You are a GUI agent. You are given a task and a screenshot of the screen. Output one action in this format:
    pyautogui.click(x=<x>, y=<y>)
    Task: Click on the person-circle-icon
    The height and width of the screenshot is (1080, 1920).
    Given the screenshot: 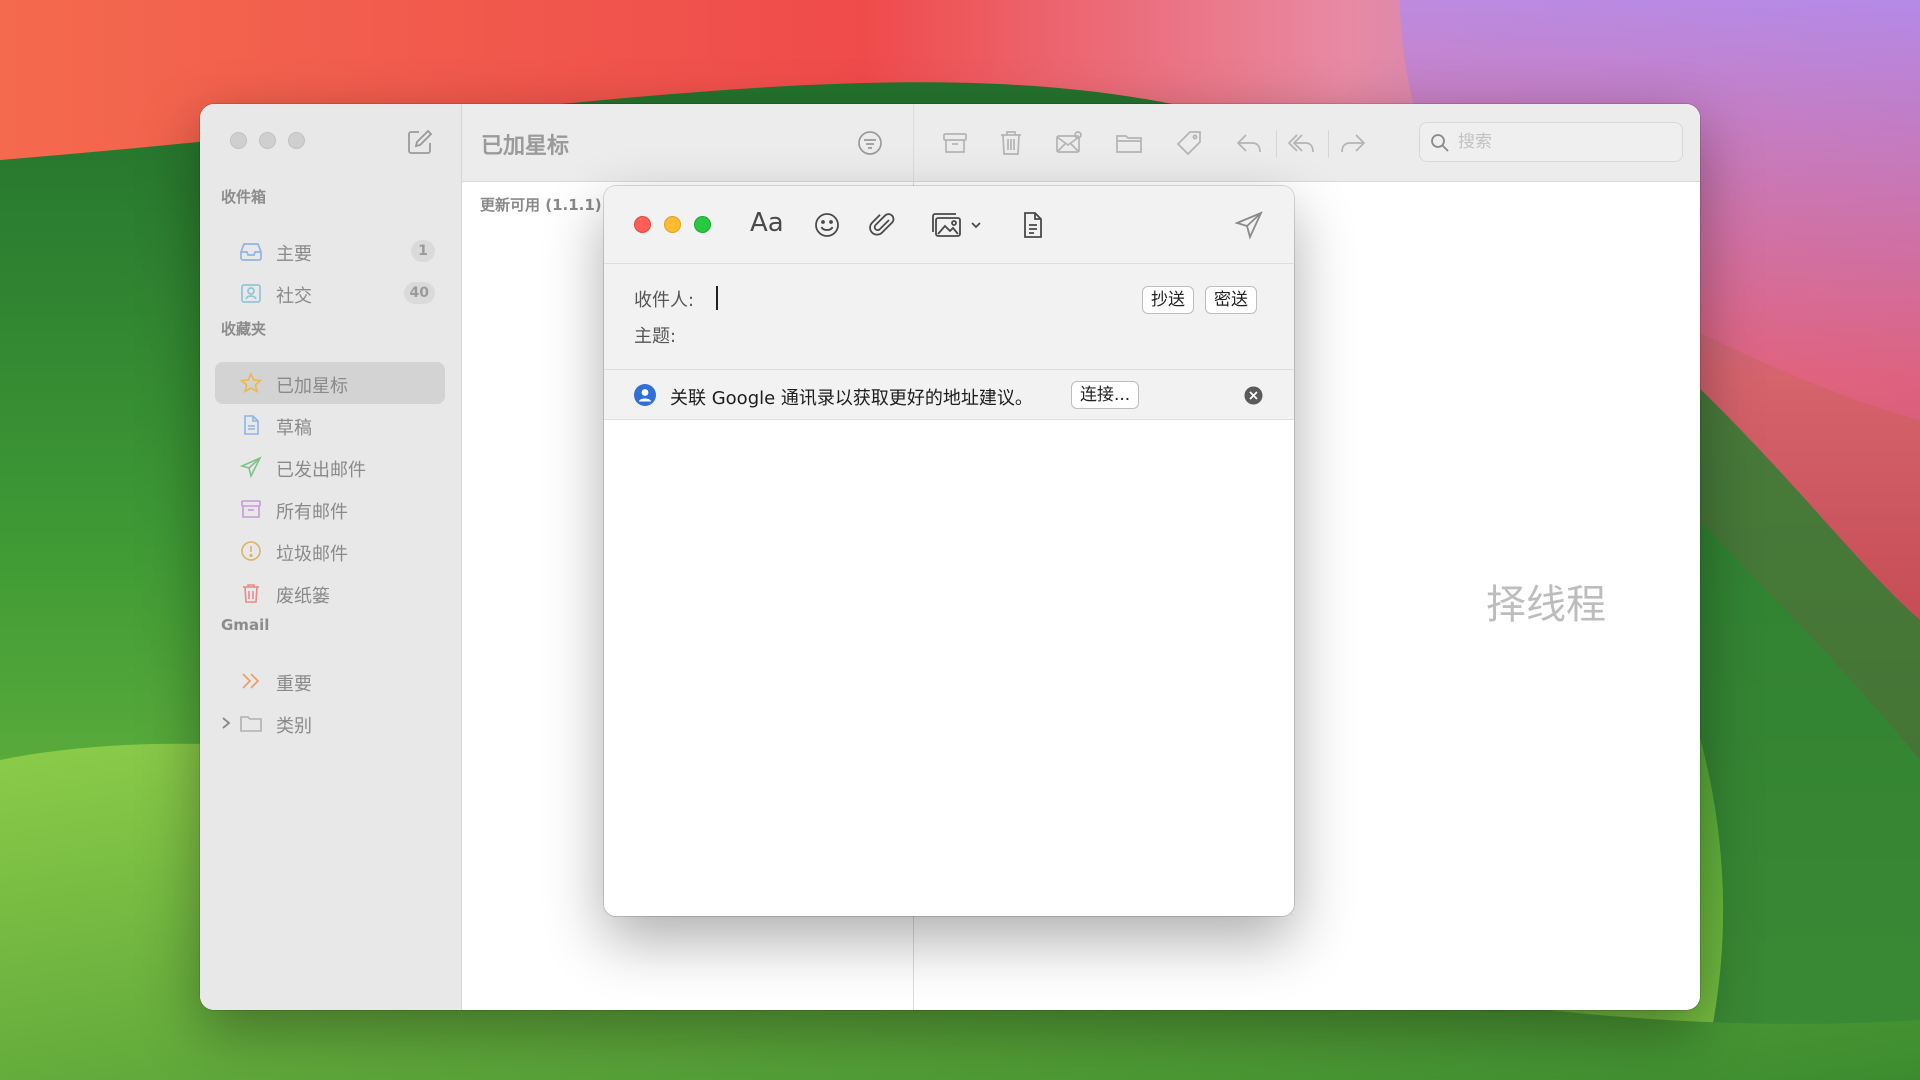 What is the action you would take?
    pyautogui.click(x=645, y=395)
    